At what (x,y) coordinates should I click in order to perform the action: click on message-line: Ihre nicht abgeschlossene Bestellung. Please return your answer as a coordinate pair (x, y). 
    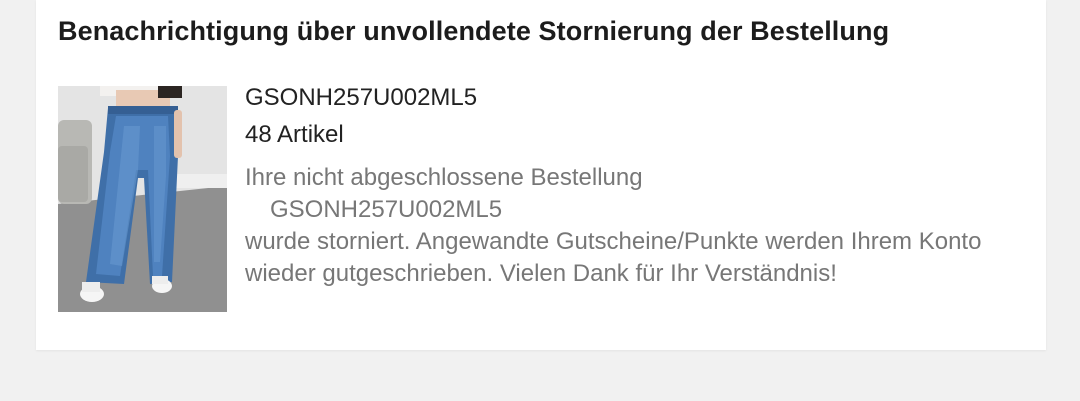
    Looking at the image, I should click on (444, 177).